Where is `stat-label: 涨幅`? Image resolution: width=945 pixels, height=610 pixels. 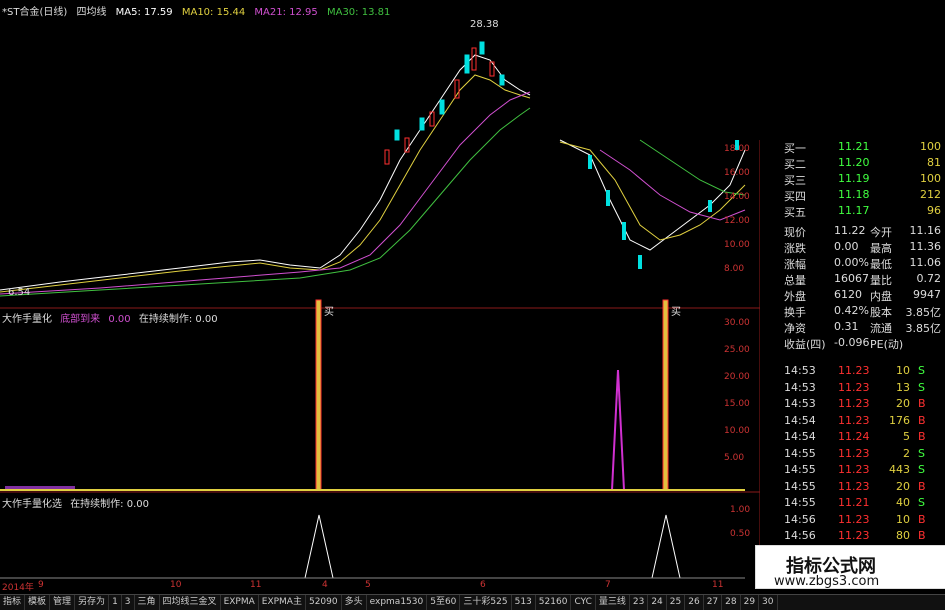
stat-label: 涨幅 is located at coordinates (795, 264).